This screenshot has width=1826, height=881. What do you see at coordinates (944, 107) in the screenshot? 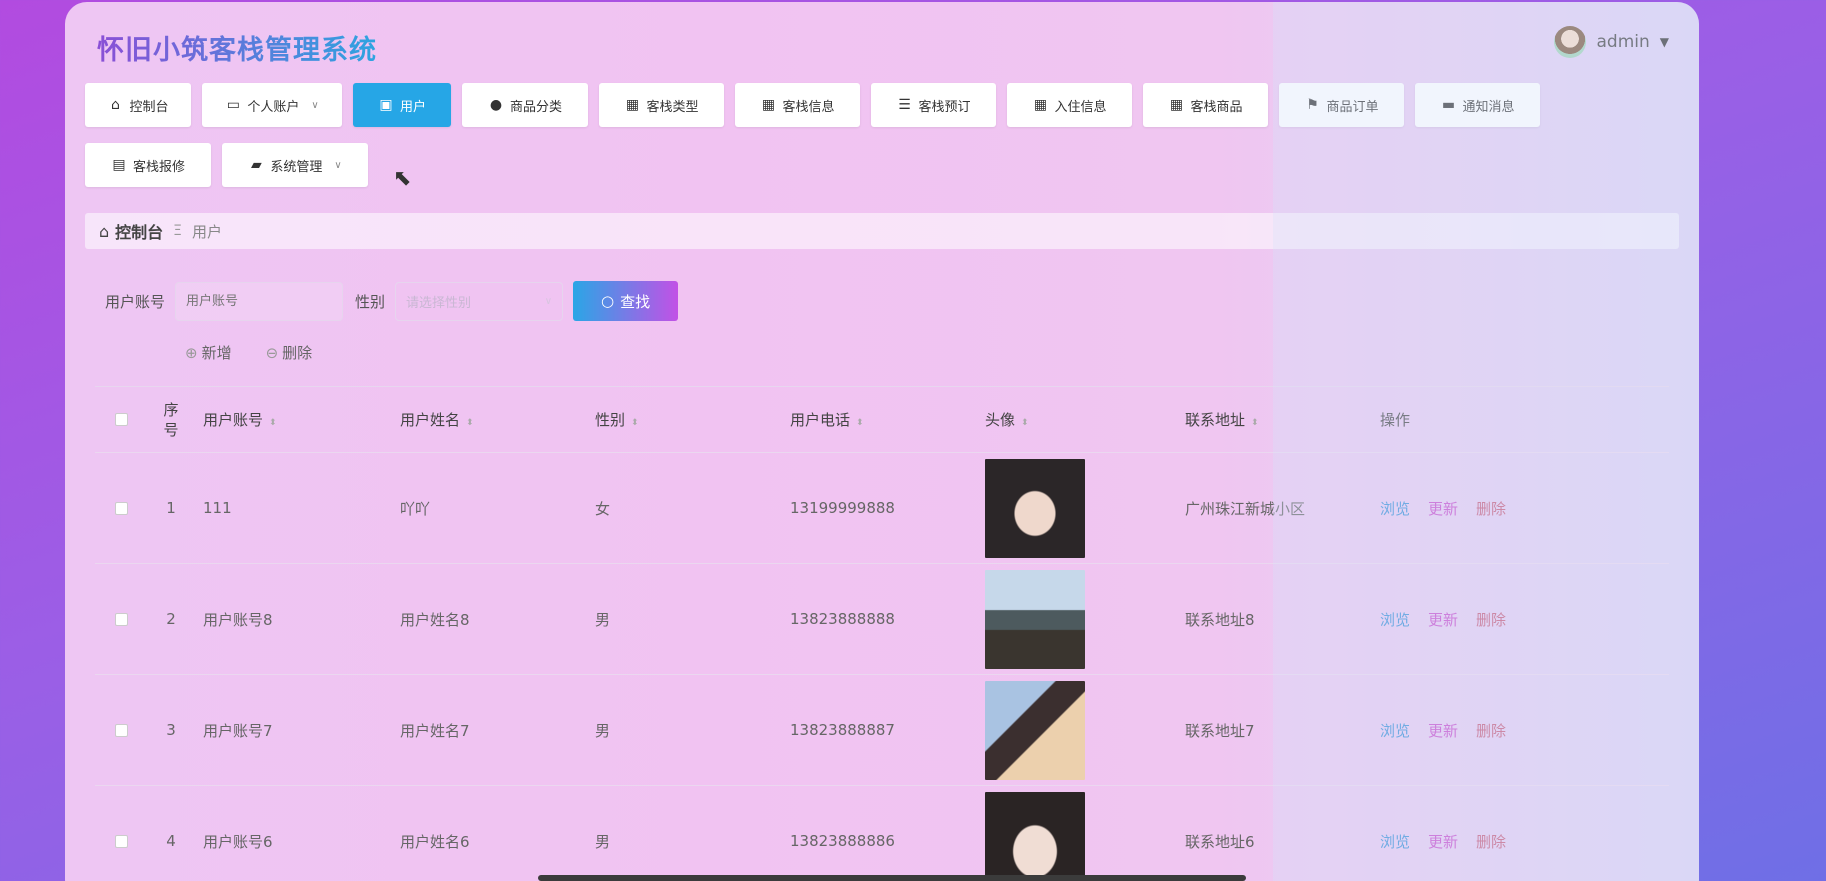
I see `nav-label: 客栈预订` at bounding box center [944, 107].